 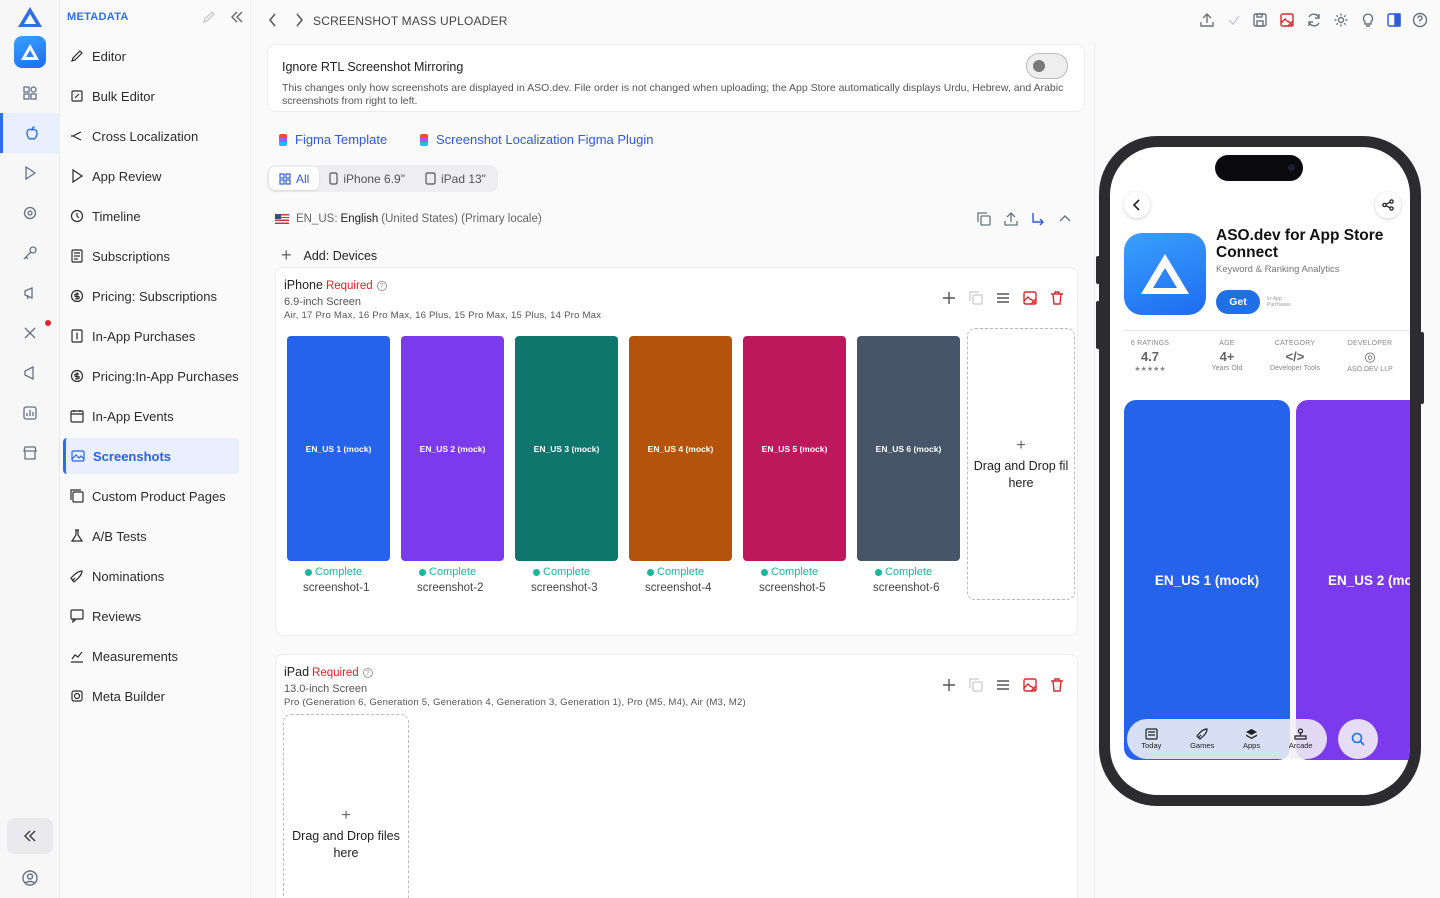 I want to click on sidebar-item-pricing-subscriptions: Pricing: Subscriptions, so click(x=151, y=296).